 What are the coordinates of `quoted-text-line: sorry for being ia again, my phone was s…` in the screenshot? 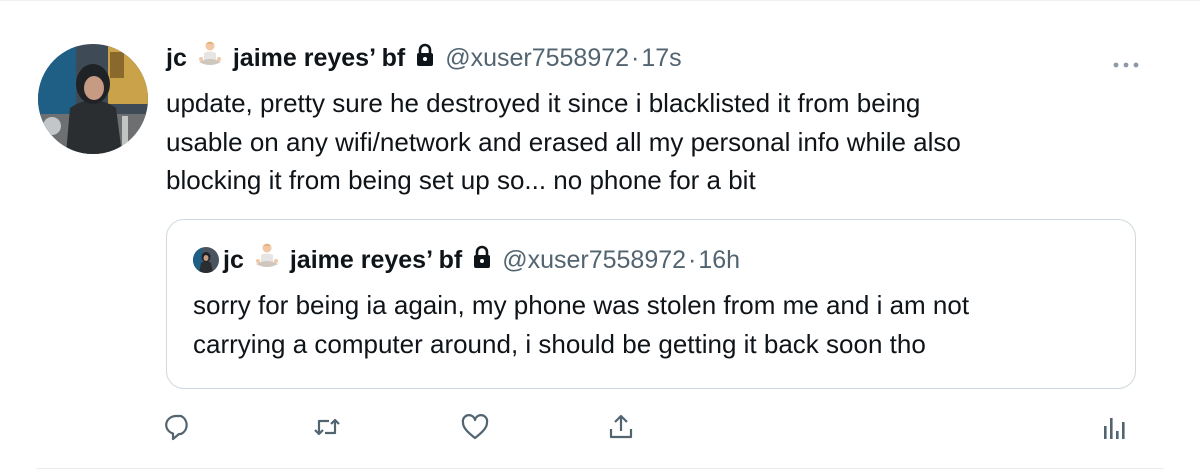 It's located at (581, 305).